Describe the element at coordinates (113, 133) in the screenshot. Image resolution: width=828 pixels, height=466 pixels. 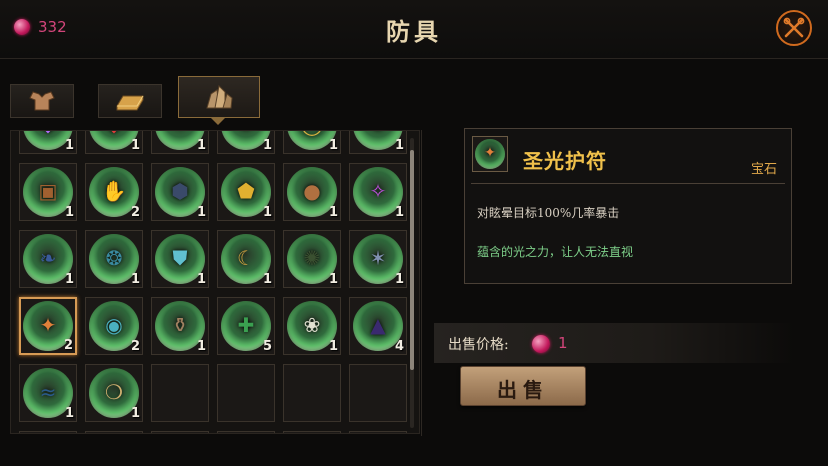
I see `red-gem-icon: ◆` at that location.